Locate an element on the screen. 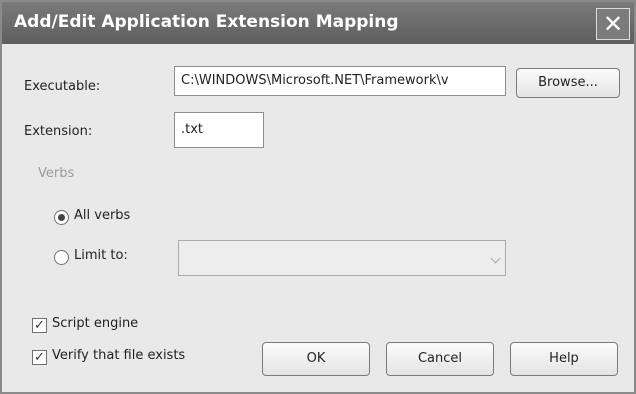 Image resolution: width=636 pixels, height=394 pixels. all-verbs-radio is located at coordinates (61, 217).